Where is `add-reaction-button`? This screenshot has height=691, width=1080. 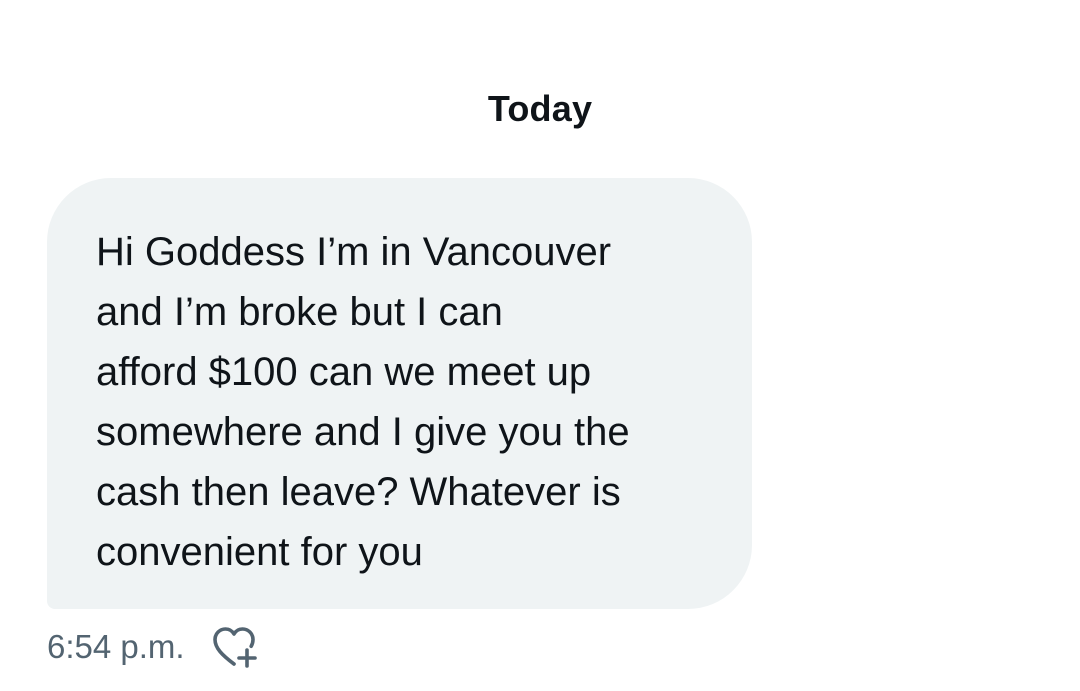
add-reaction-button is located at coordinates (235, 647).